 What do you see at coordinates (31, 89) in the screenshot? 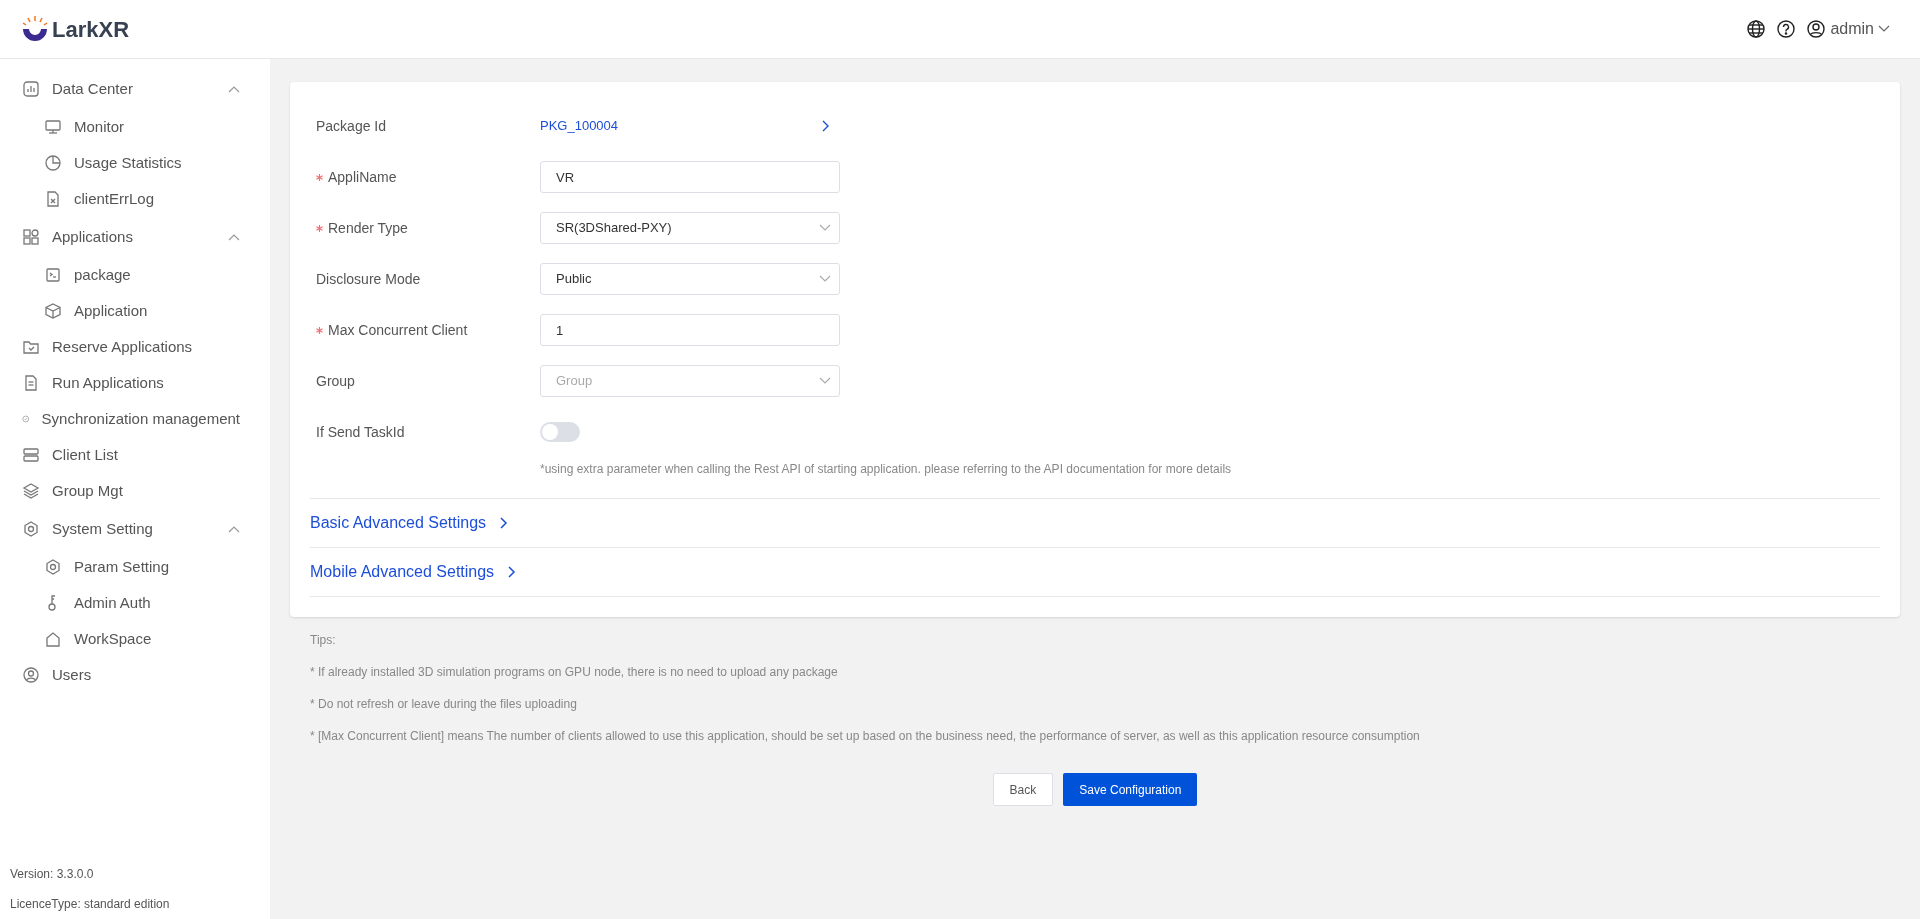
I see `chart-icon` at bounding box center [31, 89].